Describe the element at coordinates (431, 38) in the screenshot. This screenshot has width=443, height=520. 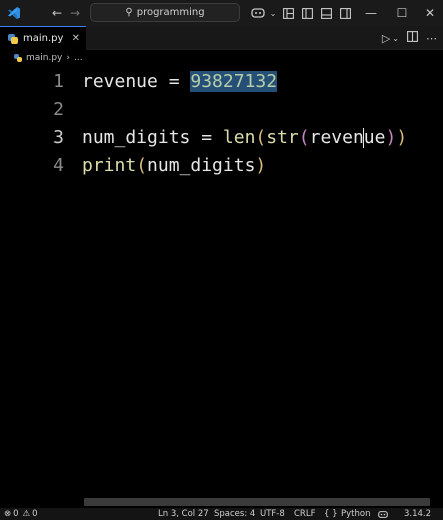
I see `more-actions-icon: ⋯` at that location.